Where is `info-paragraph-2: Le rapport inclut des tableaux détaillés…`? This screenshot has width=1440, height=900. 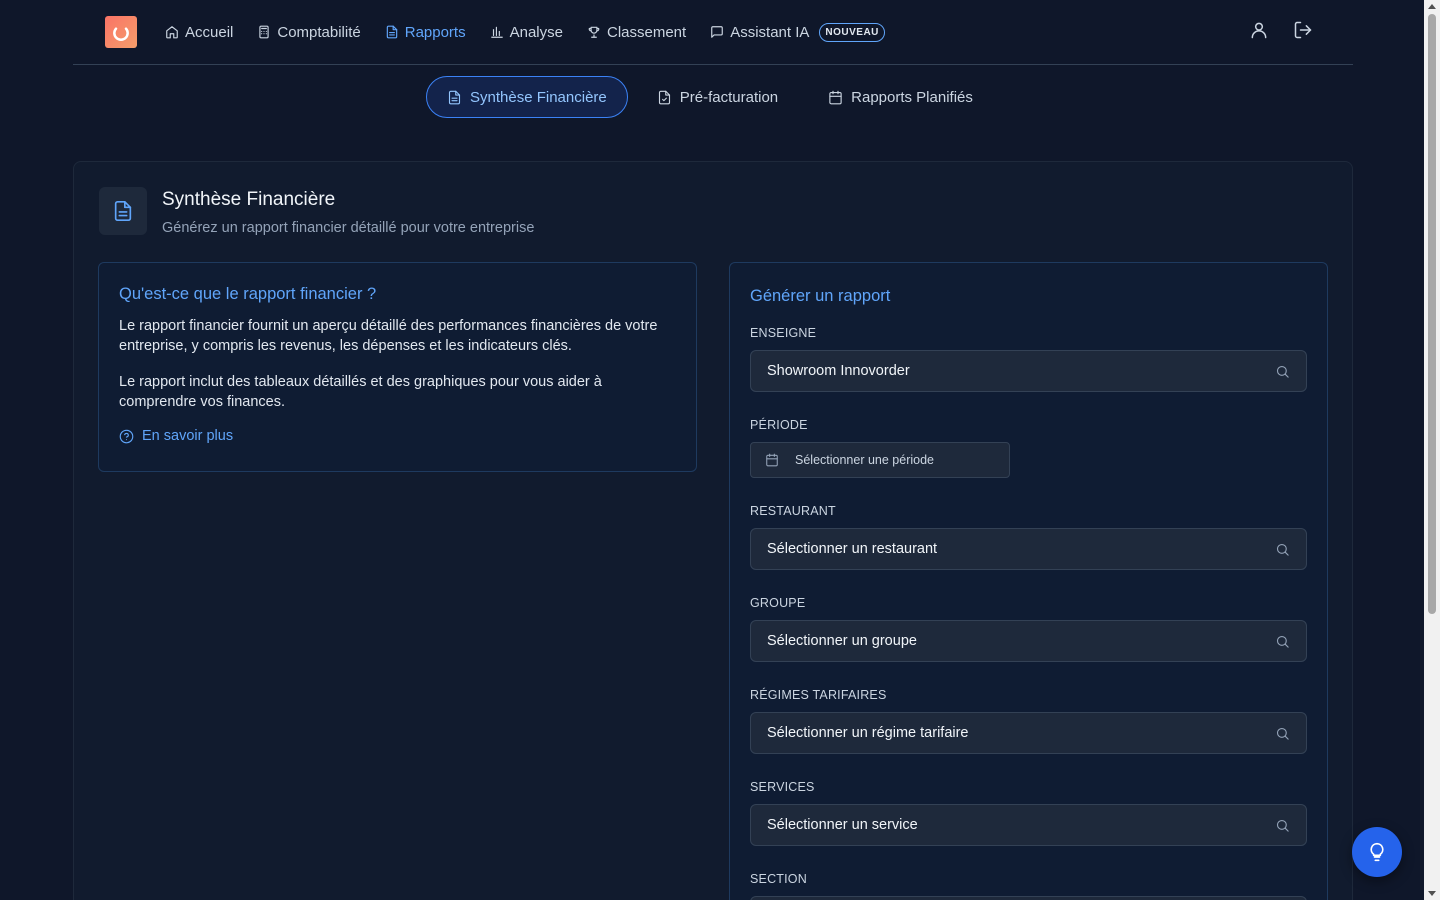 info-paragraph-2: Le rapport inclut des tableaux détaillés… is located at coordinates (360, 392).